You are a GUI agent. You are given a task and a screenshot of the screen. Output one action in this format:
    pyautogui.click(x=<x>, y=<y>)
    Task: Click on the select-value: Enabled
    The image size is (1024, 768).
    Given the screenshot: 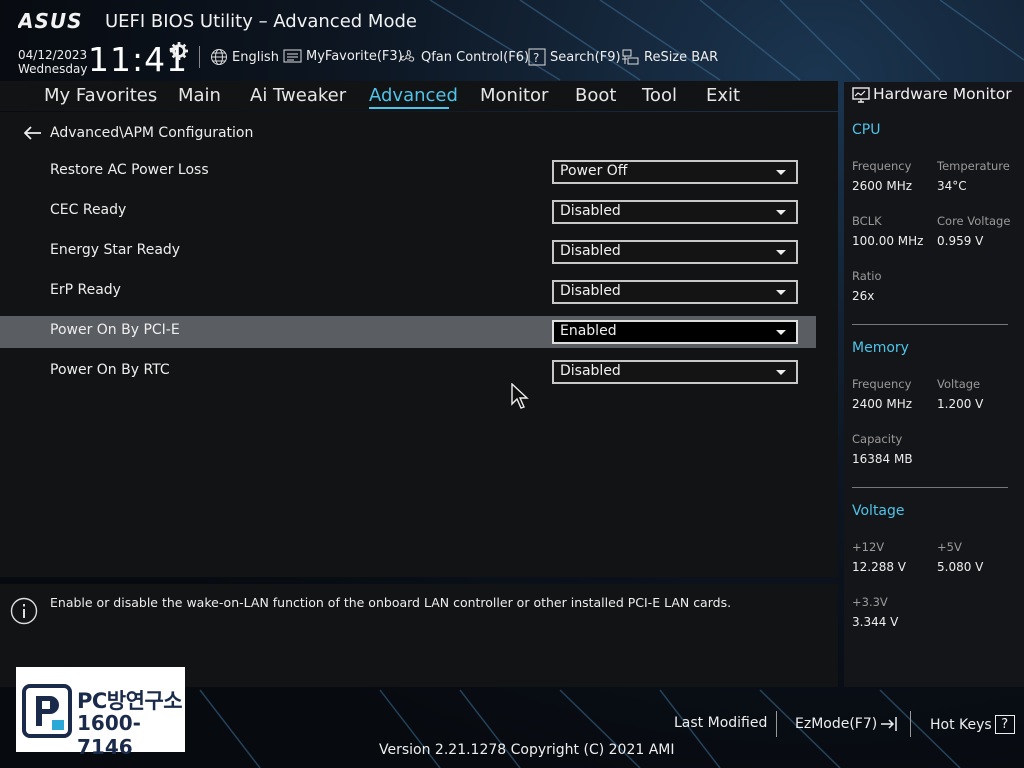 What is the action you would take?
    pyautogui.click(x=588, y=331)
    